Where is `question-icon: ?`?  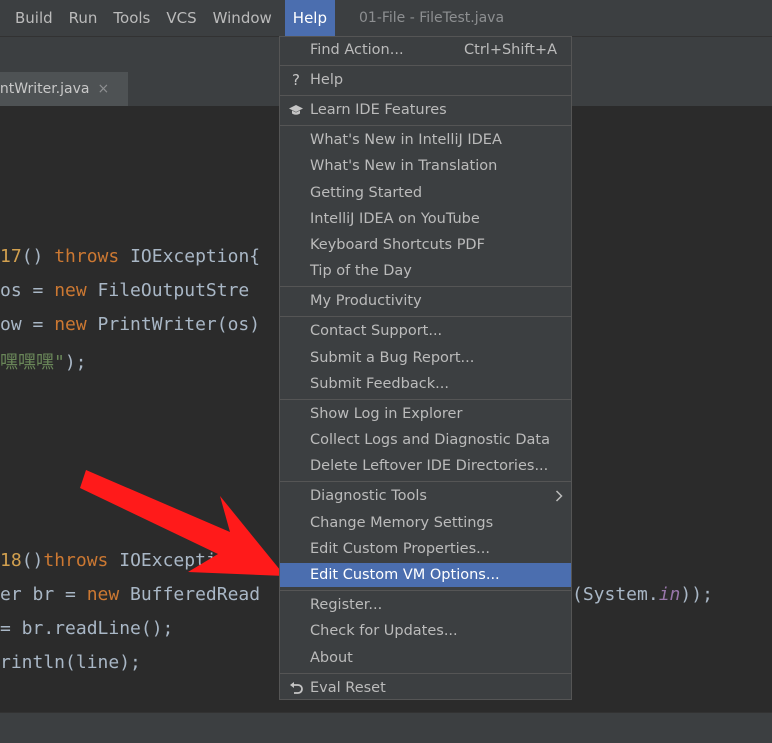
question-icon: ? is located at coordinates (296, 80).